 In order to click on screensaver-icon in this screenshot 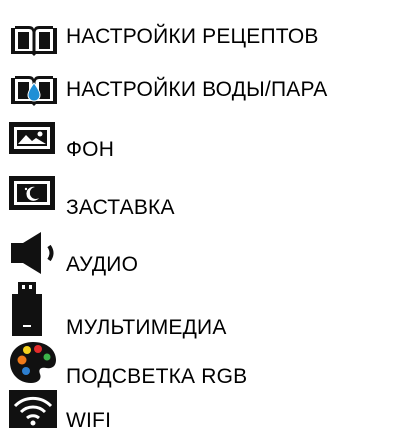, I will do `click(32, 193)`.